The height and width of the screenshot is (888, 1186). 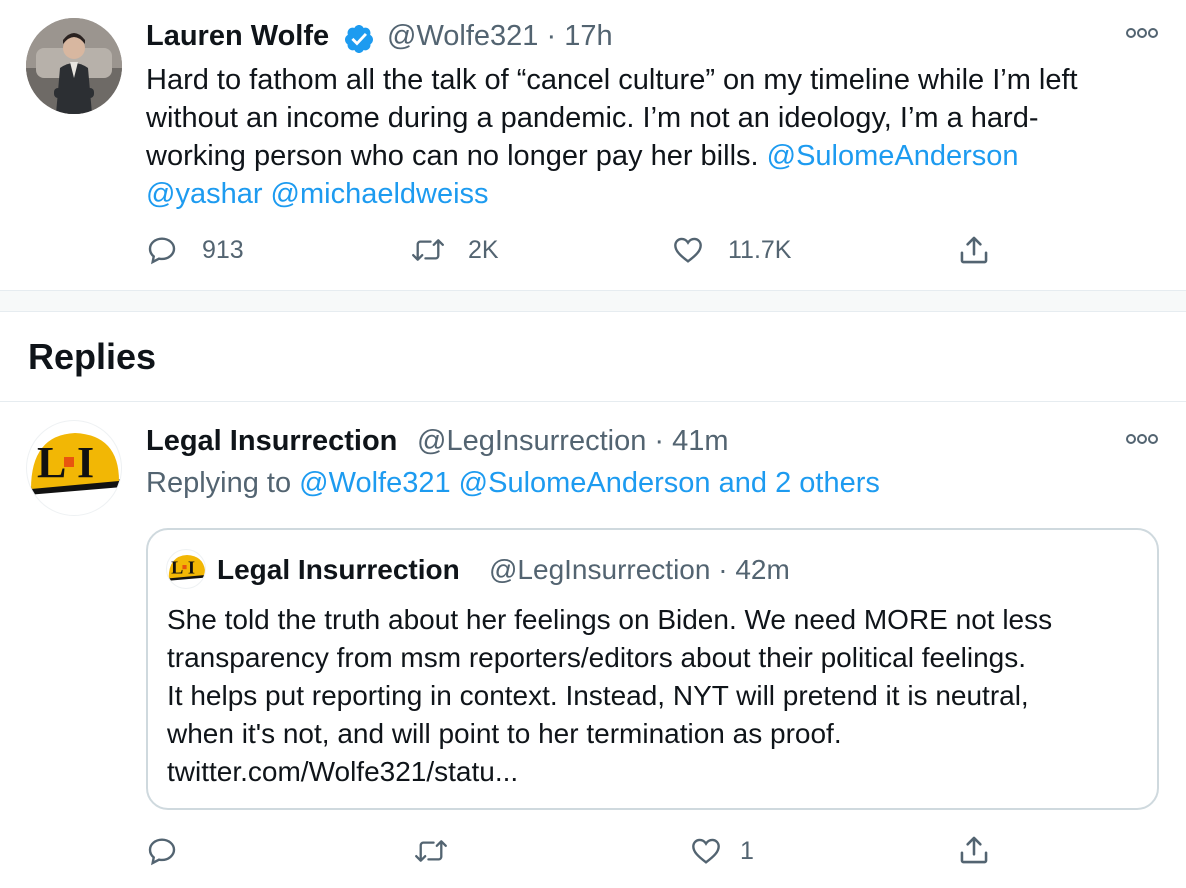 I want to click on reply-retweet-button, so click(x=431, y=853).